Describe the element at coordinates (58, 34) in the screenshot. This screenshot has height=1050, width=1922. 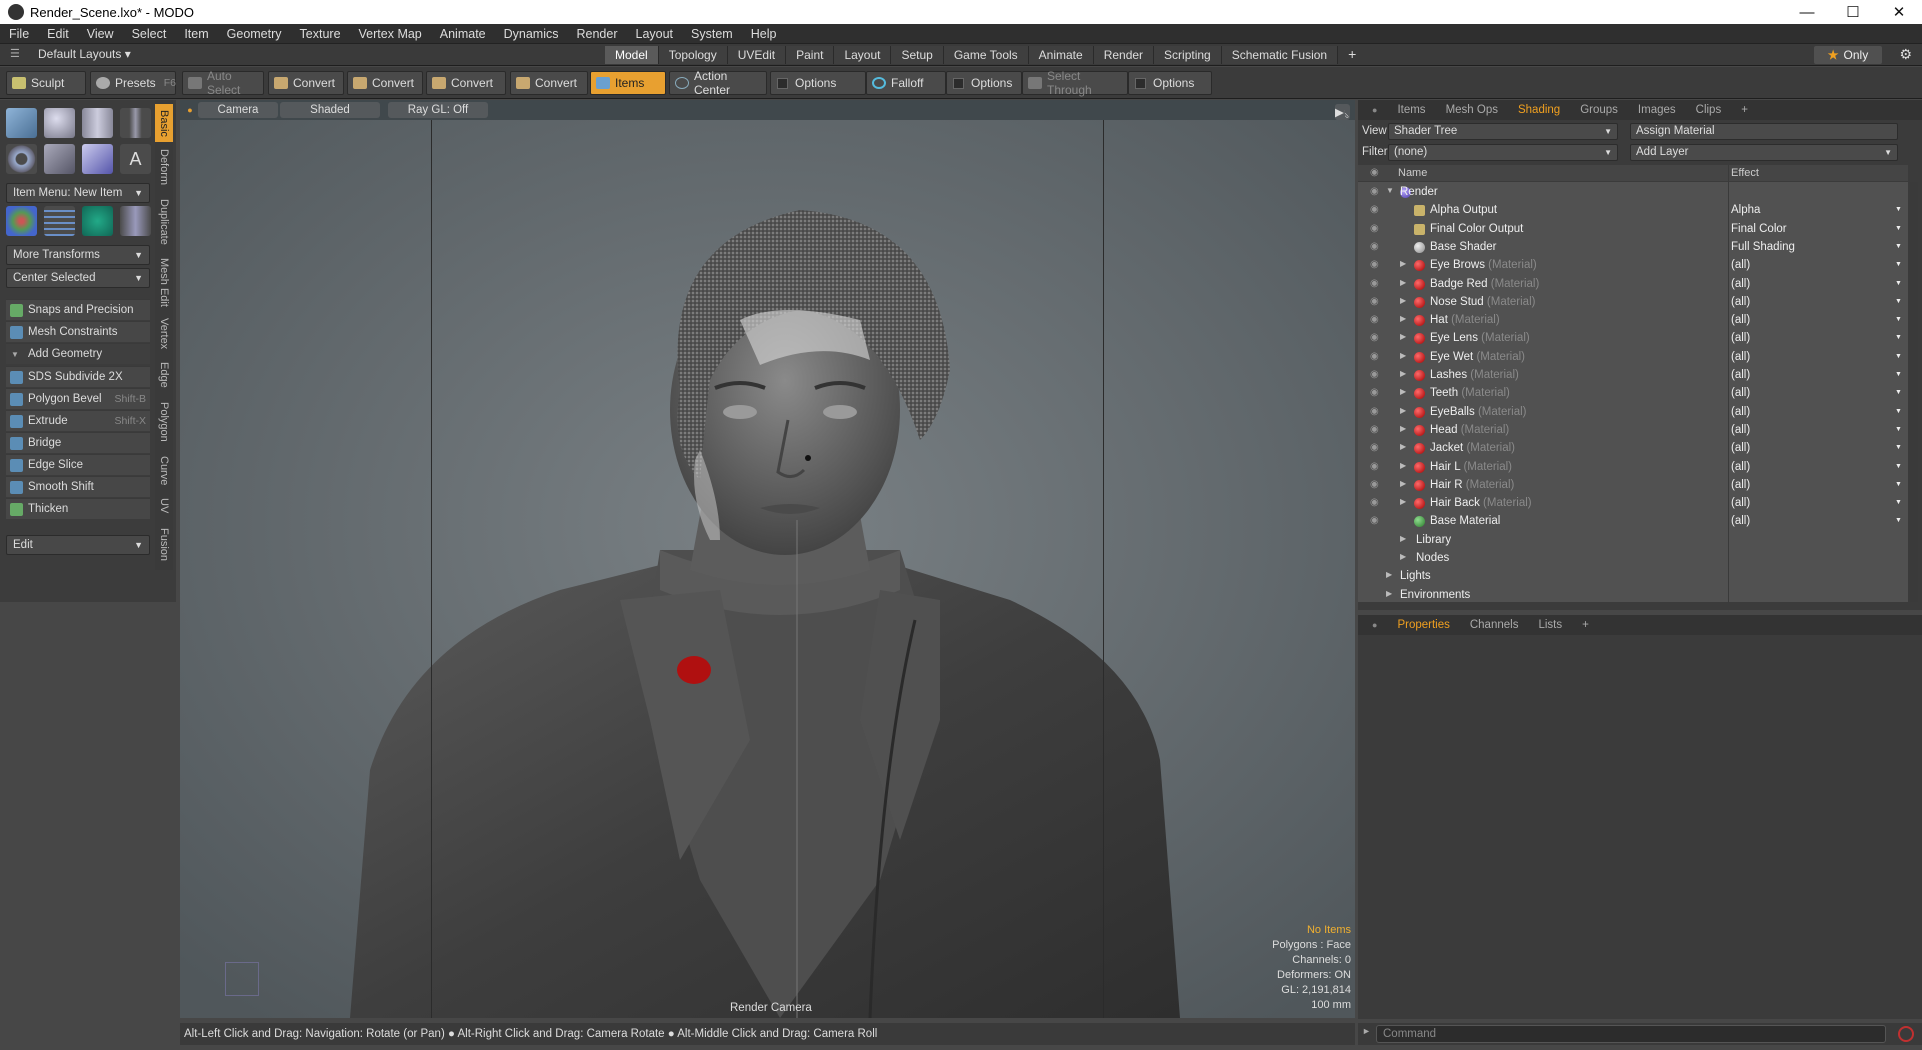
I see `menu-edit: Edit` at that location.